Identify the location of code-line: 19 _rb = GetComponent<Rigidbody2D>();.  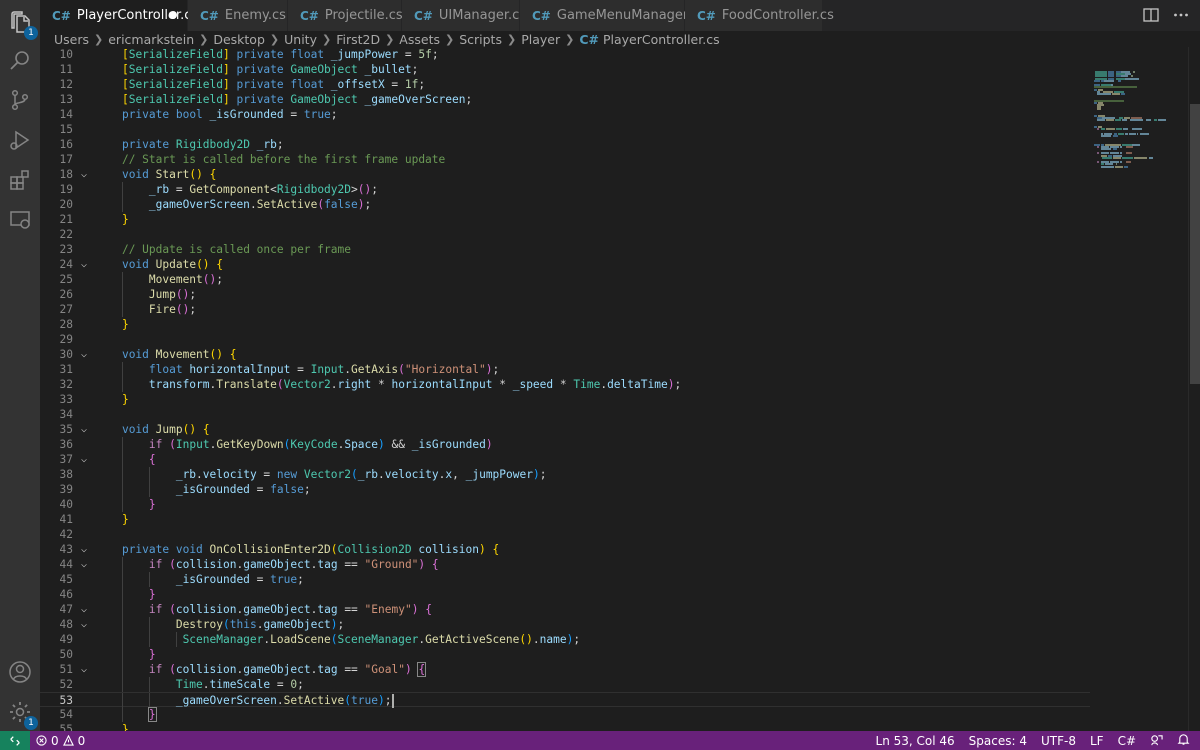
(565, 189).